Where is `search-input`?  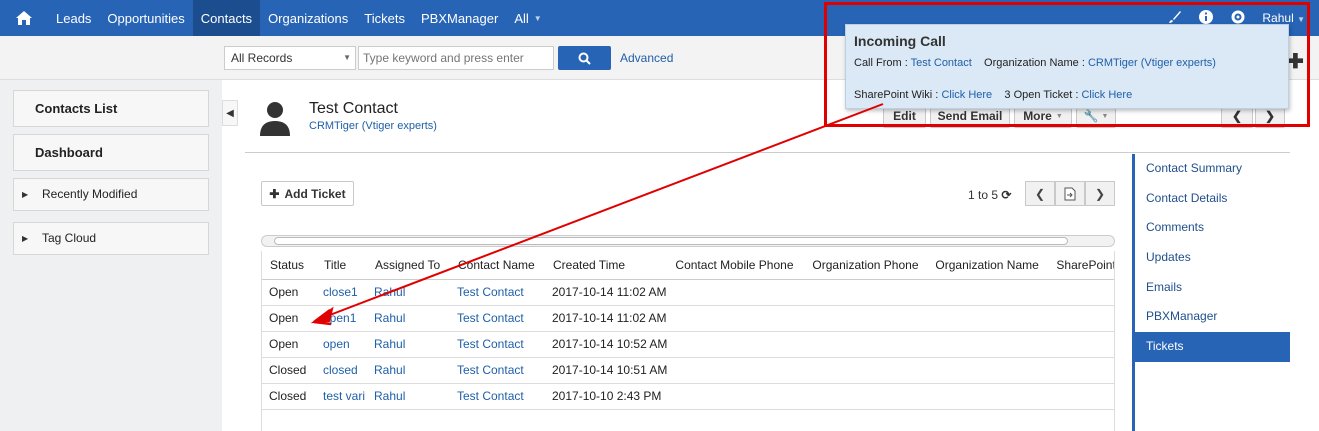
search-input is located at coordinates (456, 58).